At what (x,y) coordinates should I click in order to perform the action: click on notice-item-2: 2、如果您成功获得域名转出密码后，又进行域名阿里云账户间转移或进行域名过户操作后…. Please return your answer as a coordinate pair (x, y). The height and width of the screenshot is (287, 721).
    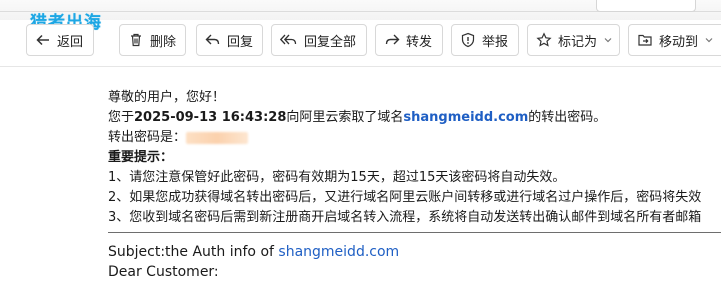
    Looking at the image, I should click on (405, 197).